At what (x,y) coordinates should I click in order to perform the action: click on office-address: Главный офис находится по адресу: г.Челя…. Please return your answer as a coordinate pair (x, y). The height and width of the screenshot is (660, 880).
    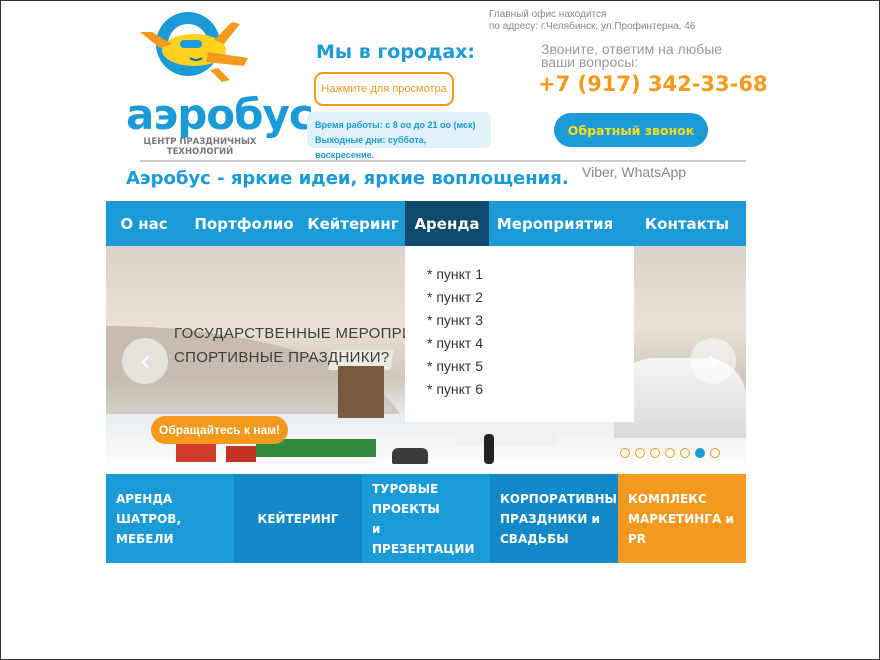
    Looking at the image, I should click on (592, 21).